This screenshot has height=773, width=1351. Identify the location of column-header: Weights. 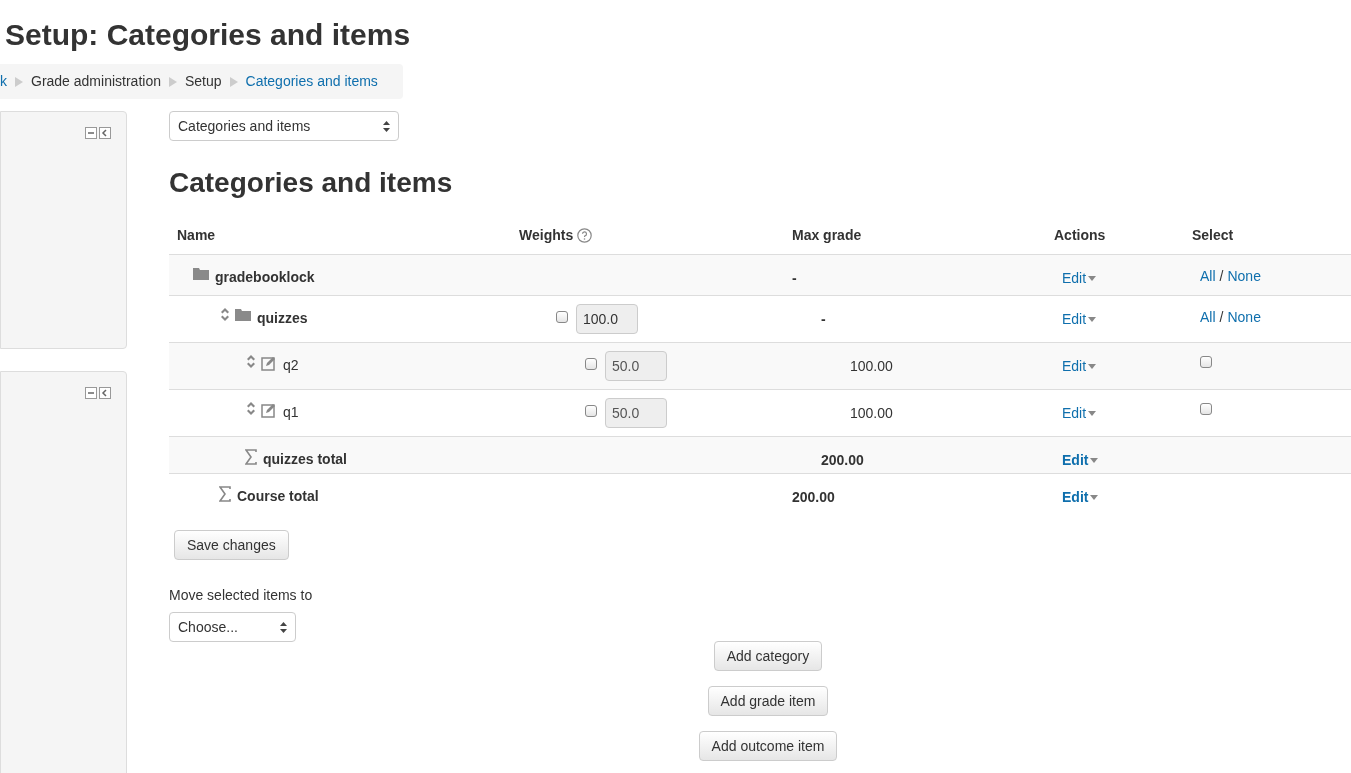
(546, 235).